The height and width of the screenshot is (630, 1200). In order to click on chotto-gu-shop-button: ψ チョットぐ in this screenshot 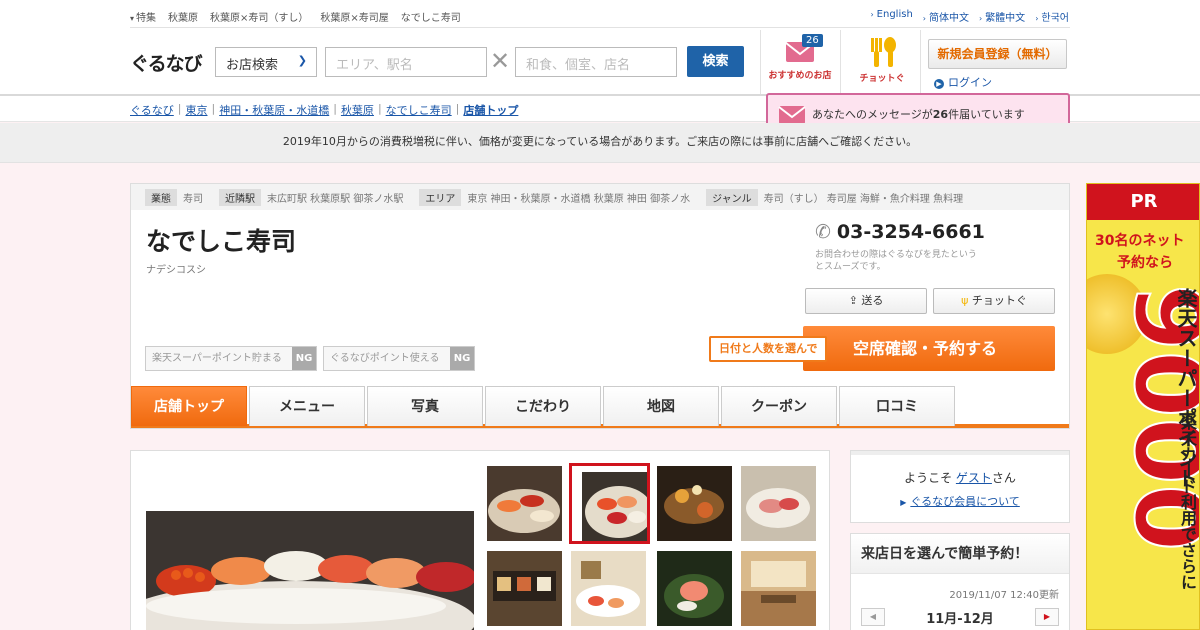, I will do `click(994, 301)`.